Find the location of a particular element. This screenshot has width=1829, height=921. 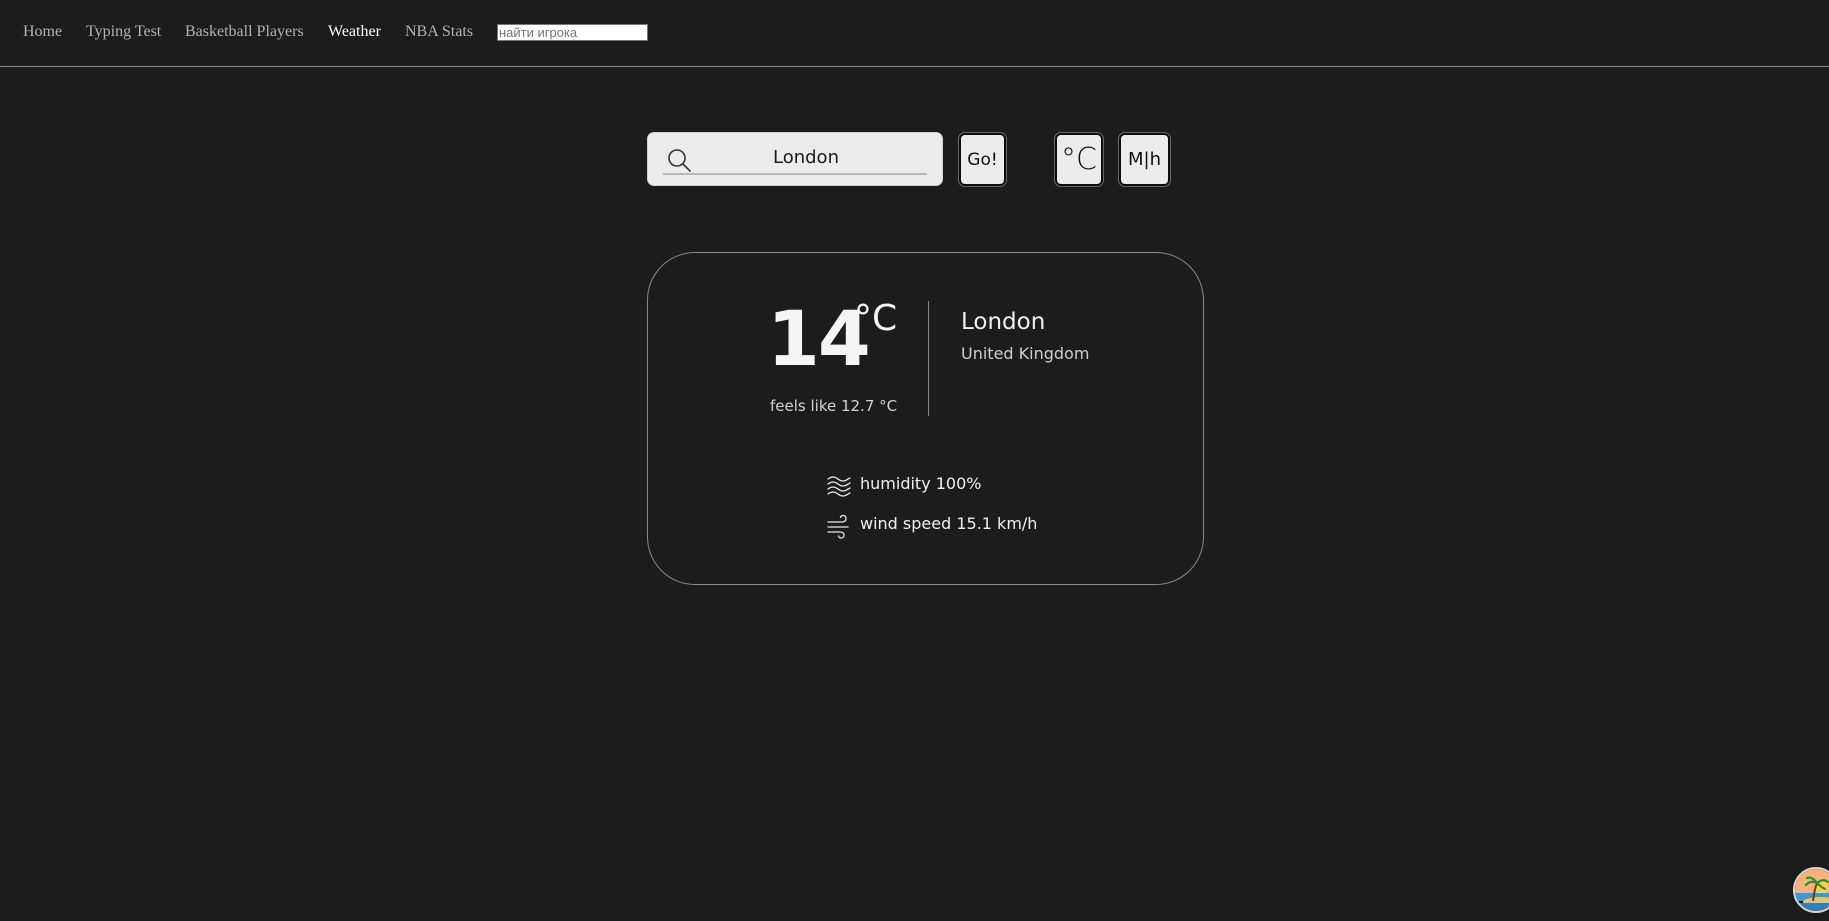

nav-link-nba-stats: NBA Stats is located at coordinates (439, 32).